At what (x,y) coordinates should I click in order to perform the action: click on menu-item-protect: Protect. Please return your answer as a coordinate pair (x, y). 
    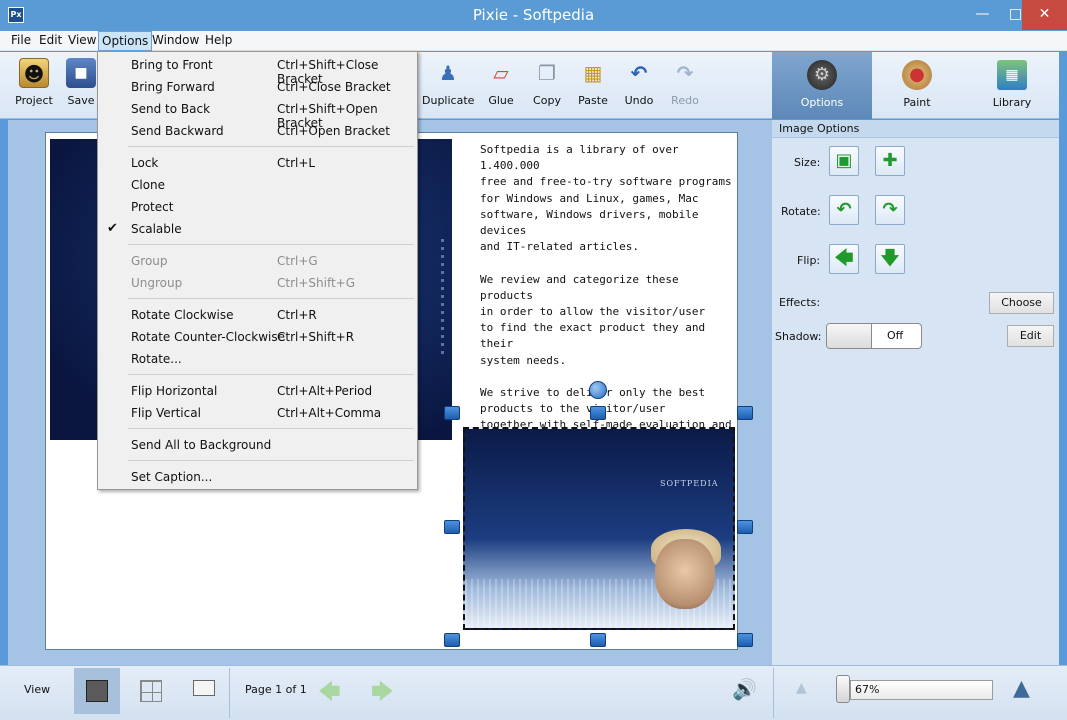
    Looking at the image, I should click on (257, 207).